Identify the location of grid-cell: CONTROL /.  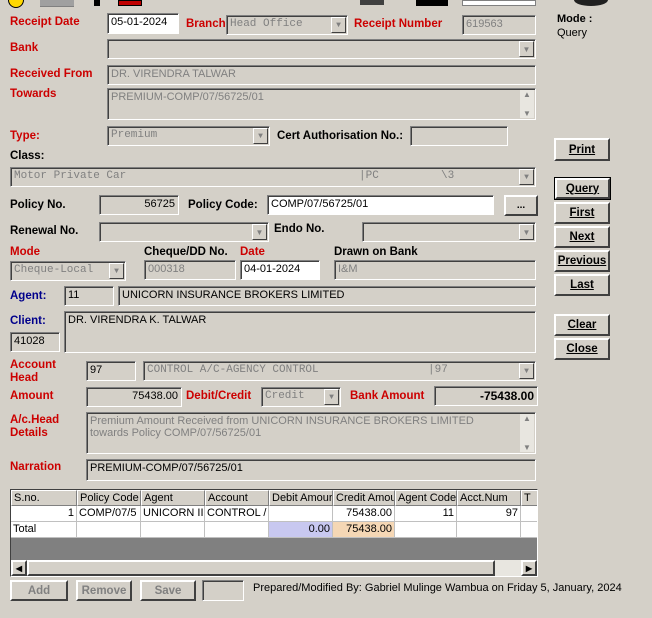
(237, 514).